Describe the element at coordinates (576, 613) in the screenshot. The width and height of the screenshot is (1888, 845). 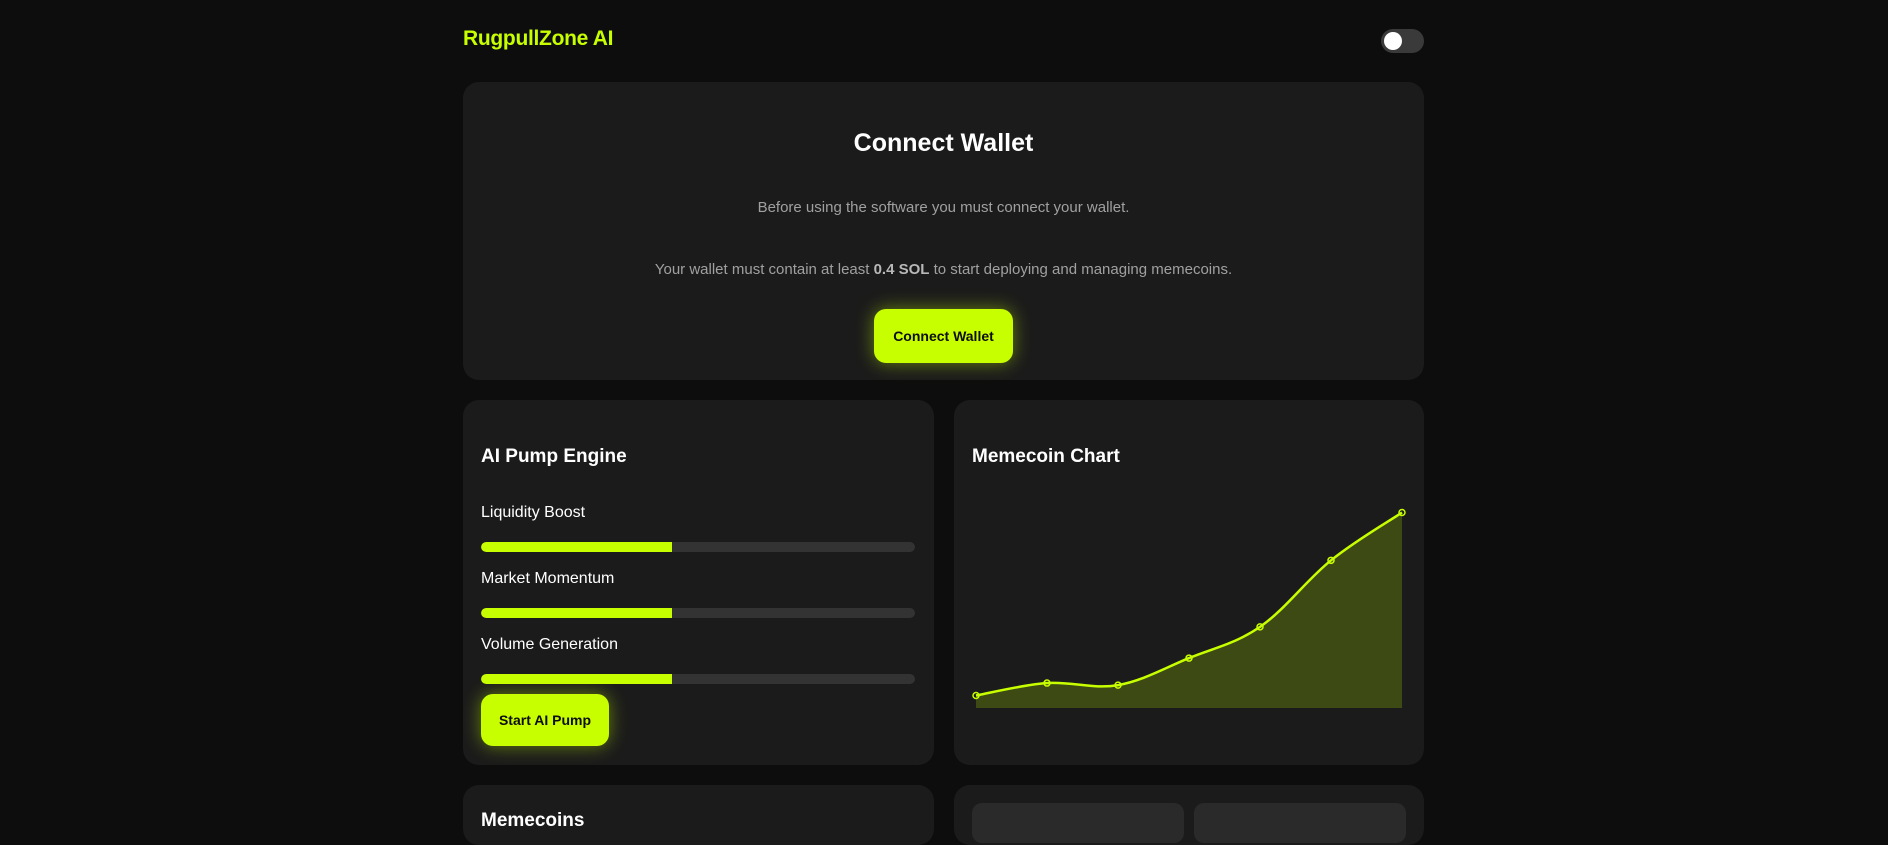
I see `meter-fill-momentum` at that location.